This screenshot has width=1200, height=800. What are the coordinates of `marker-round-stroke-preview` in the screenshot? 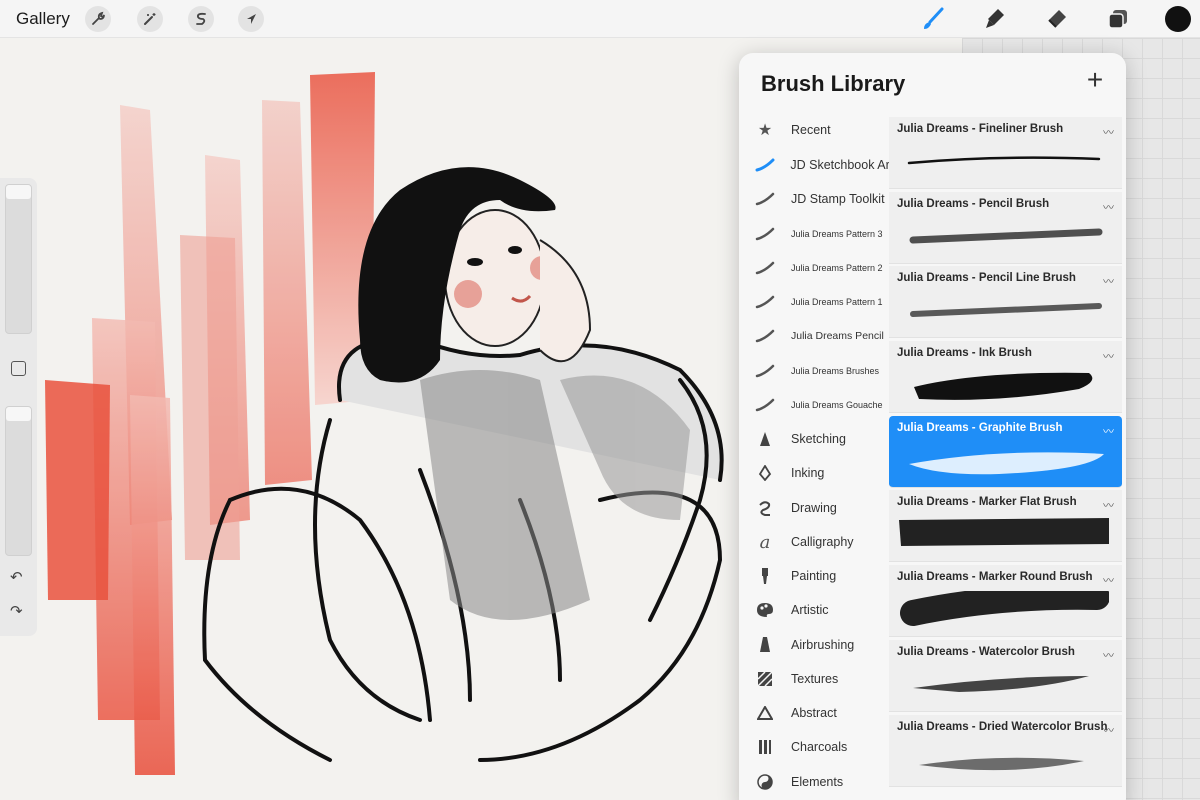 It's located at (1004, 608).